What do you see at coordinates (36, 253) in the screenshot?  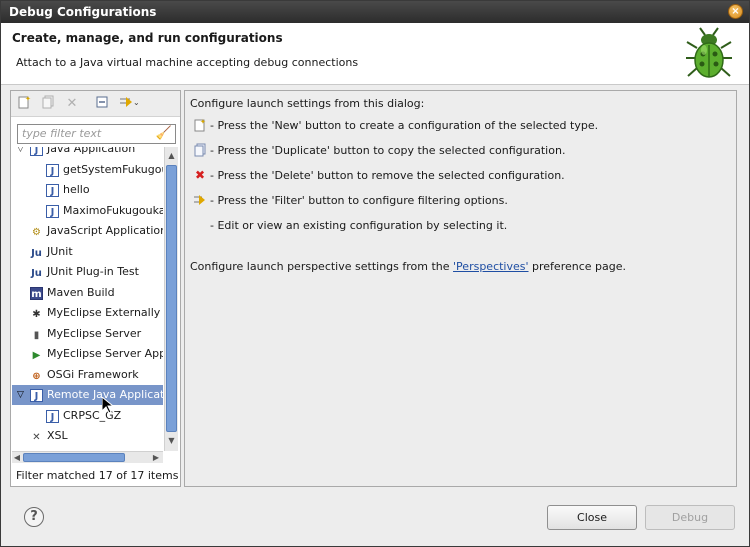 I see `junit-icon: Ju` at bounding box center [36, 253].